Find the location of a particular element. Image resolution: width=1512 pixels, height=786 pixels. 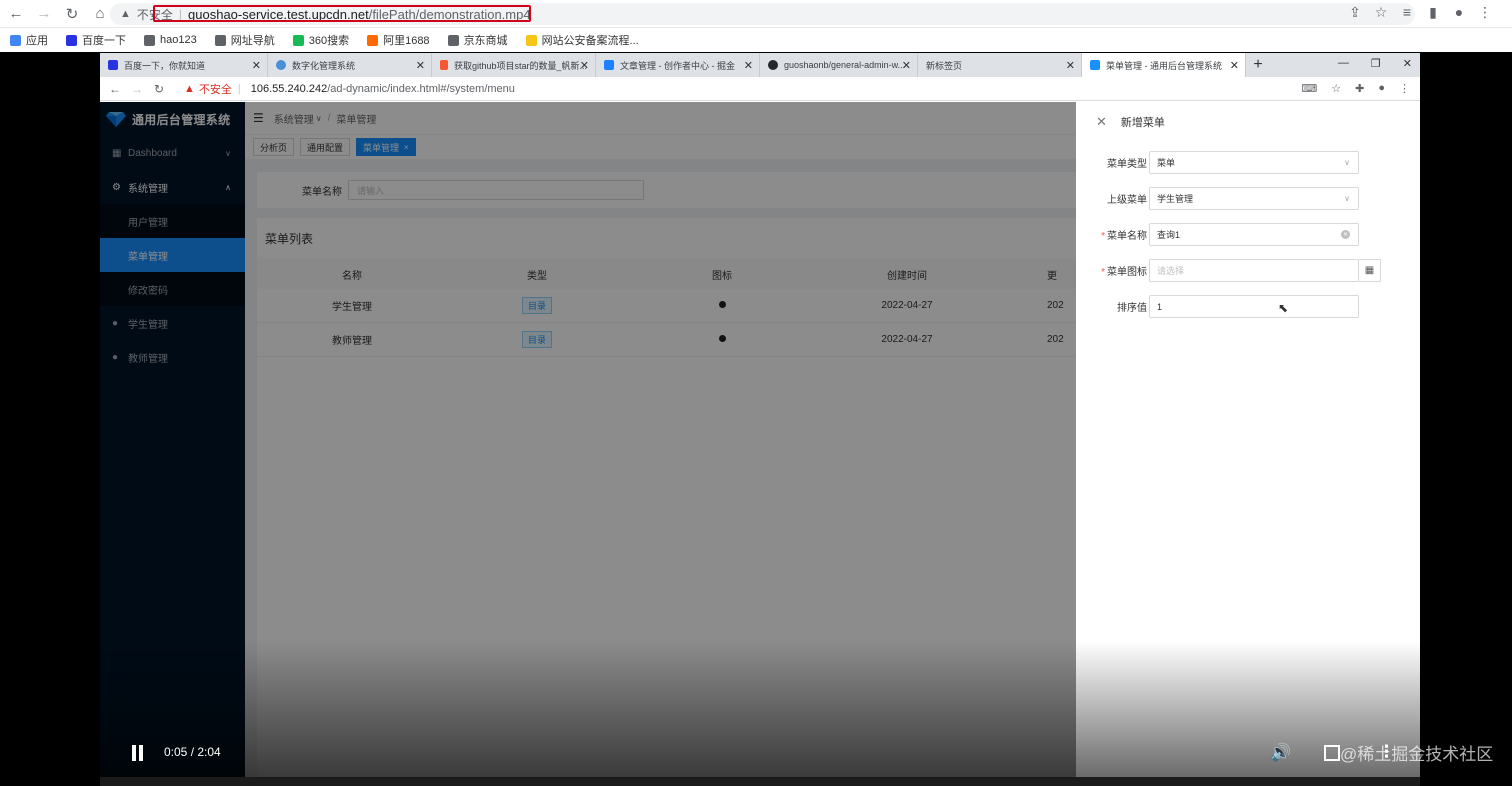

clear-icon: ✕ is located at coordinates (1345, 234).